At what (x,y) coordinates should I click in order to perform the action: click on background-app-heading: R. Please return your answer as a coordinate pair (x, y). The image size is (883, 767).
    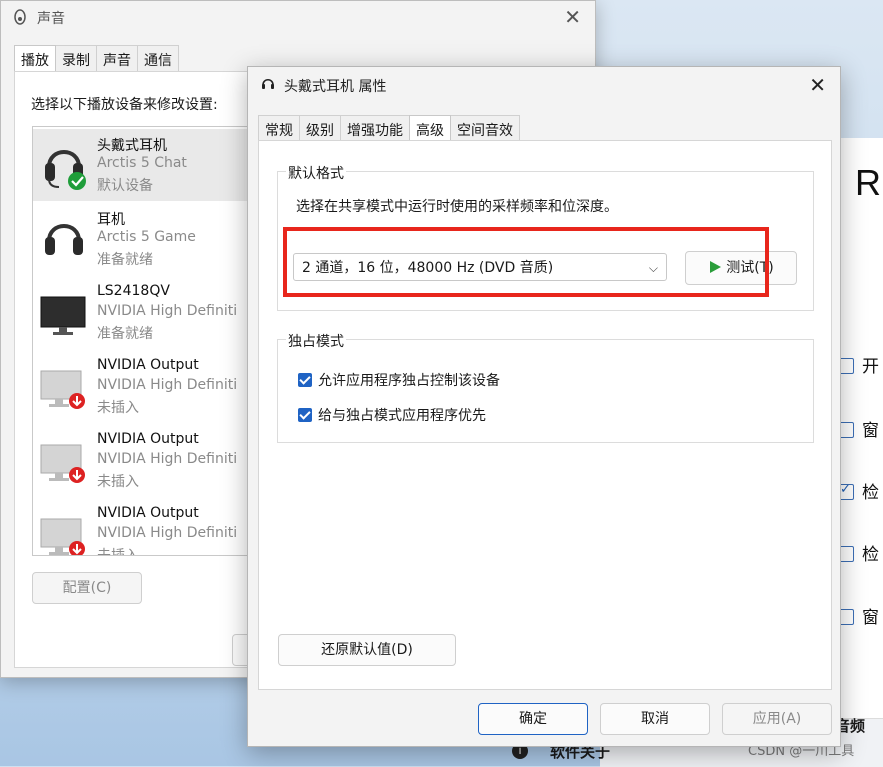
    Looking at the image, I should click on (868, 182).